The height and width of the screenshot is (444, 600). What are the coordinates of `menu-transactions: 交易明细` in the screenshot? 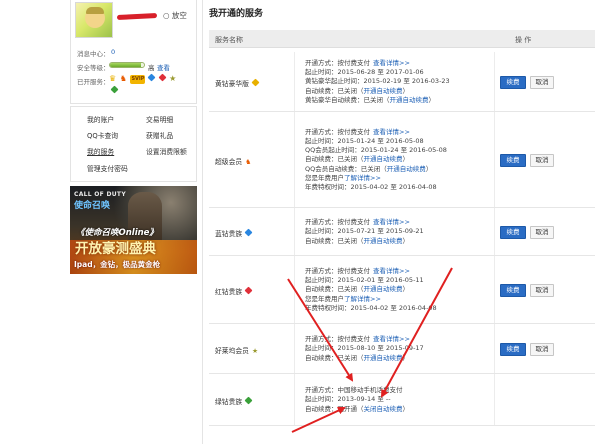 It's located at (159, 119).